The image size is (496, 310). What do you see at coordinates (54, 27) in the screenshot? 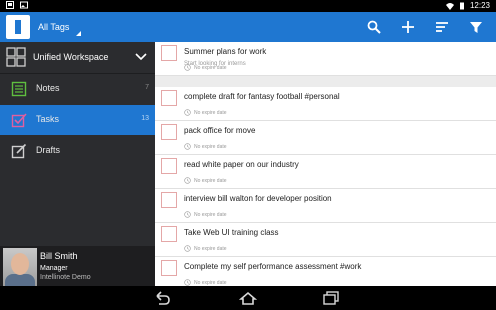
I see `tag-filter-label: All Tags` at bounding box center [54, 27].